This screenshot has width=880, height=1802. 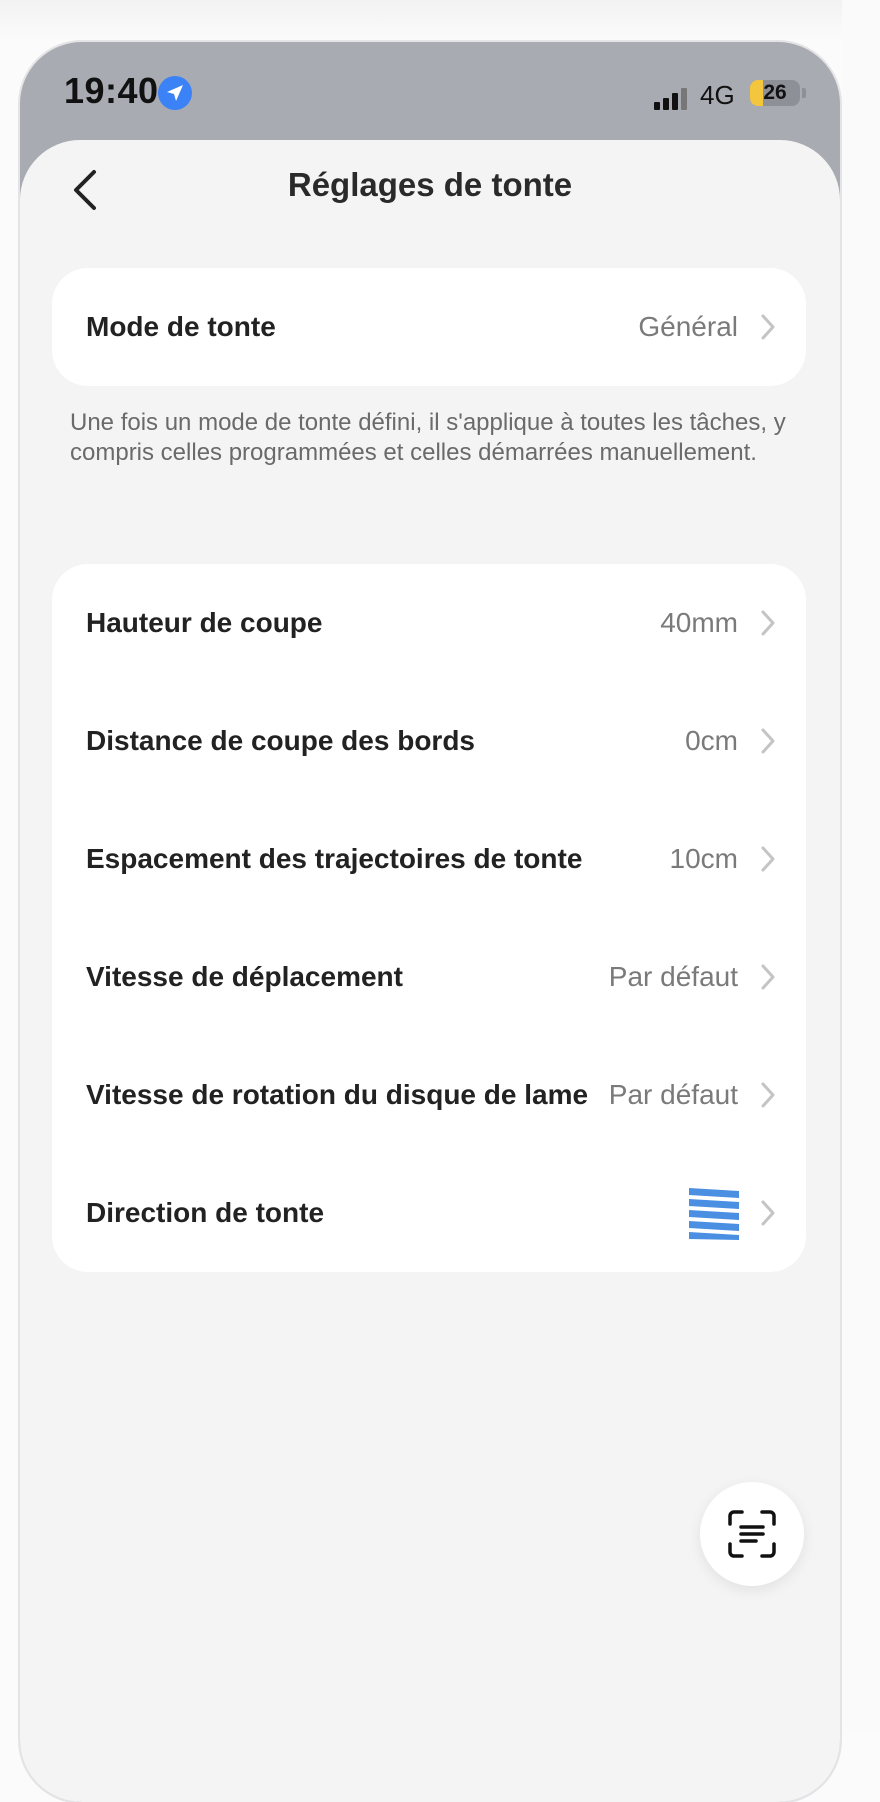 I want to click on battery-icon: 26, so click(x=775, y=93).